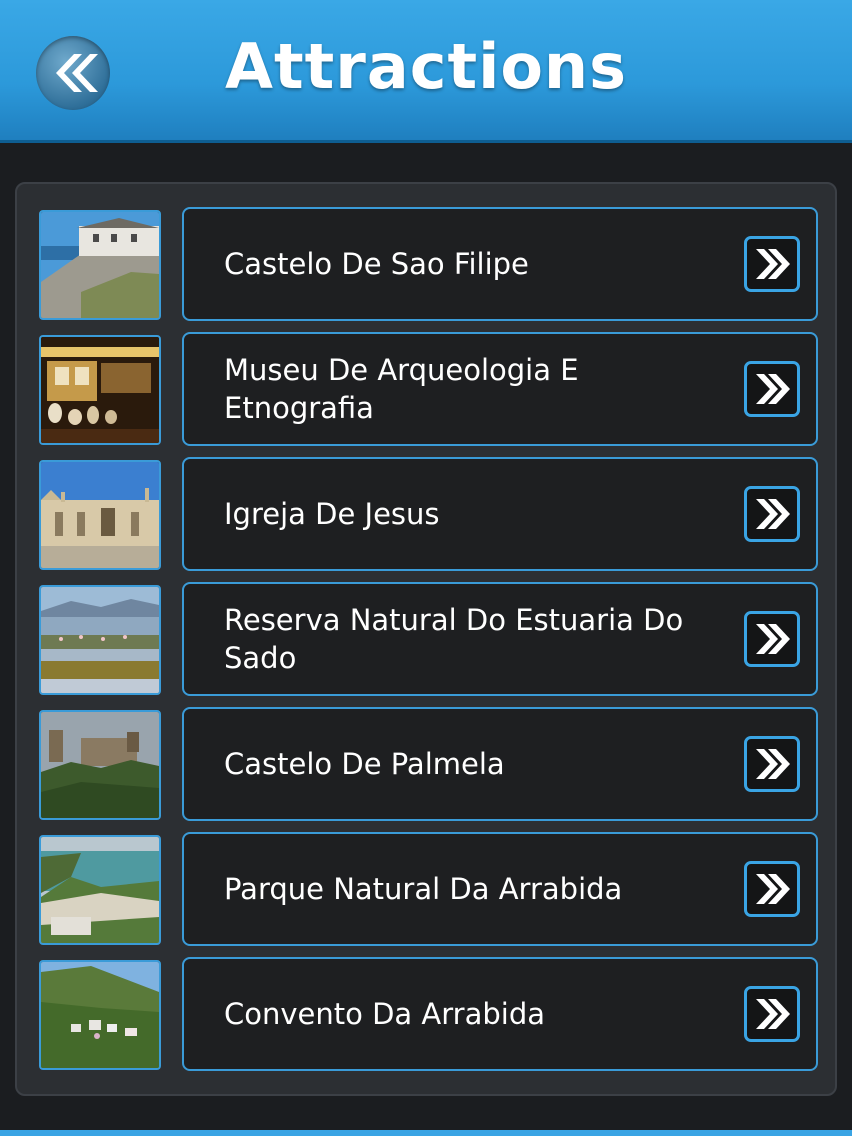 Image resolution: width=852 pixels, height=1136 pixels. Describe the element at coordinates (384, 1014) in the screenshot. I see `attraction-label: Convento Da Arrabida` at that location.